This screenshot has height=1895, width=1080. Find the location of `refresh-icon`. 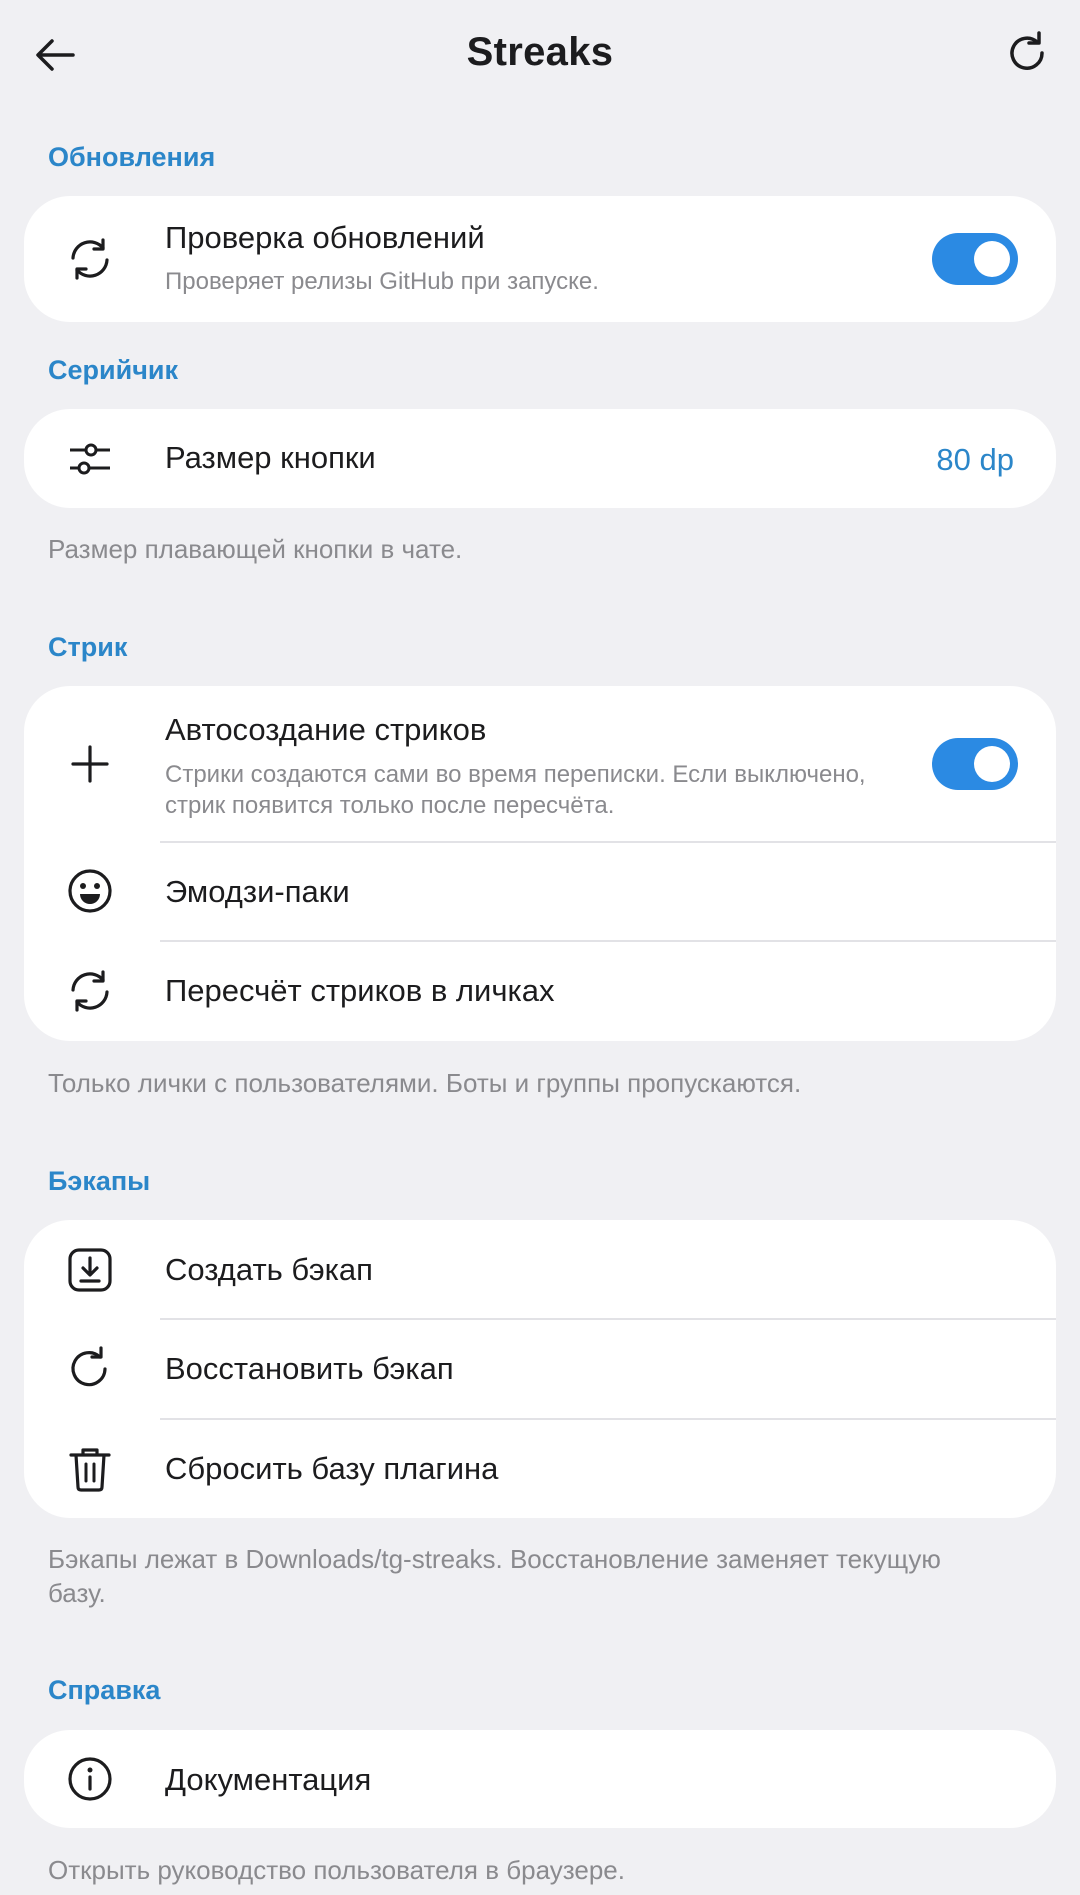

refresh-icon is located at coordinates (1027, 53).